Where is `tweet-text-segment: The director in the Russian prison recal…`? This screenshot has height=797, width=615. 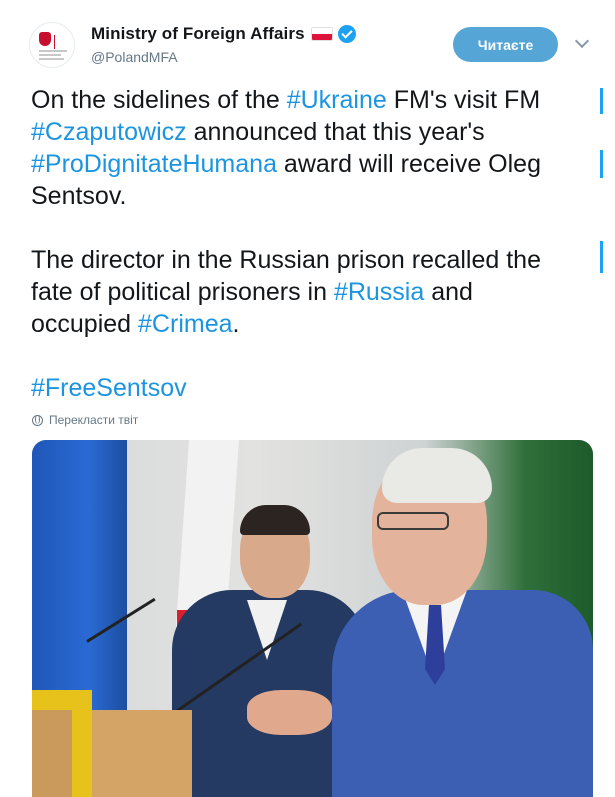 tweet-text-segment: The director in the Russian prison recal… is located at coordinates (286, 260).